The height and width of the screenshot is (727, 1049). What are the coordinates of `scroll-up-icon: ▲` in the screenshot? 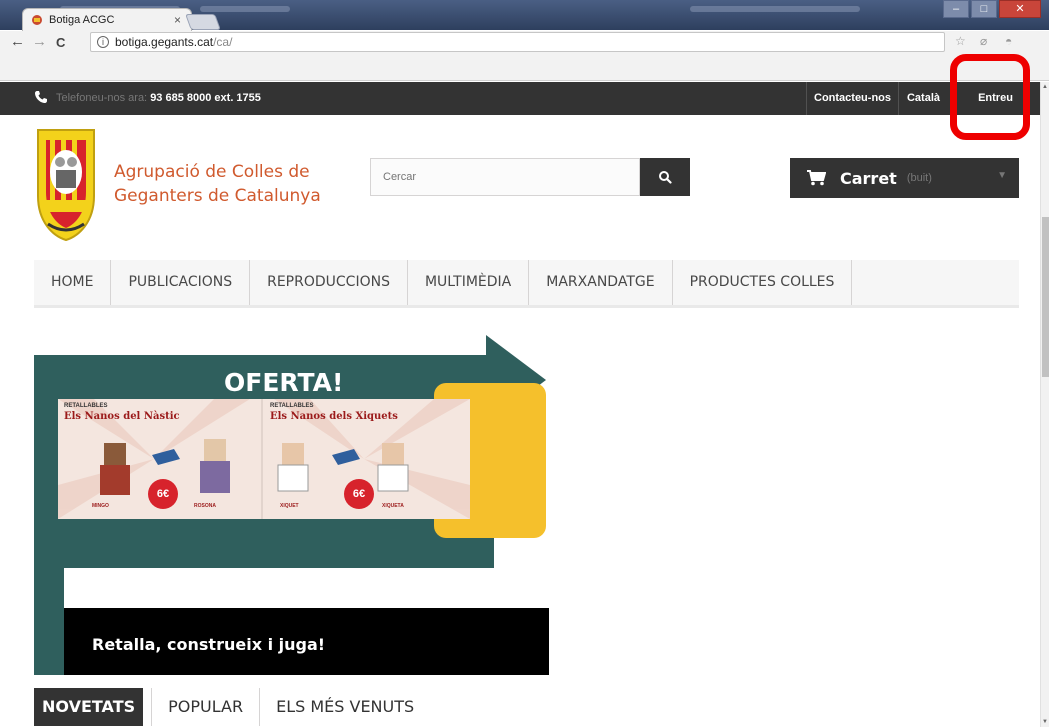 It's located at (1045, 87).